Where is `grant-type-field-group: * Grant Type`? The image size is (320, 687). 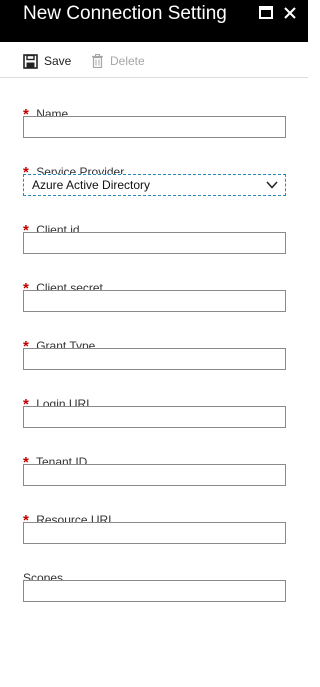 grant-type-field-group: * Grant Type is located at coordinates (154, 354).